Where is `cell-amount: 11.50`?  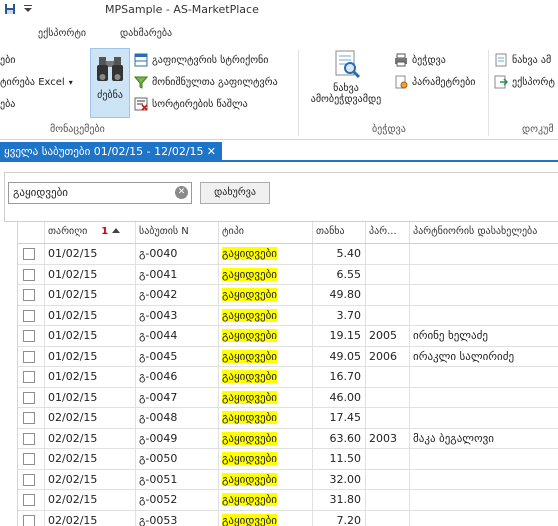 cell-amount: 11.50 is located at coordinates (339, 459).